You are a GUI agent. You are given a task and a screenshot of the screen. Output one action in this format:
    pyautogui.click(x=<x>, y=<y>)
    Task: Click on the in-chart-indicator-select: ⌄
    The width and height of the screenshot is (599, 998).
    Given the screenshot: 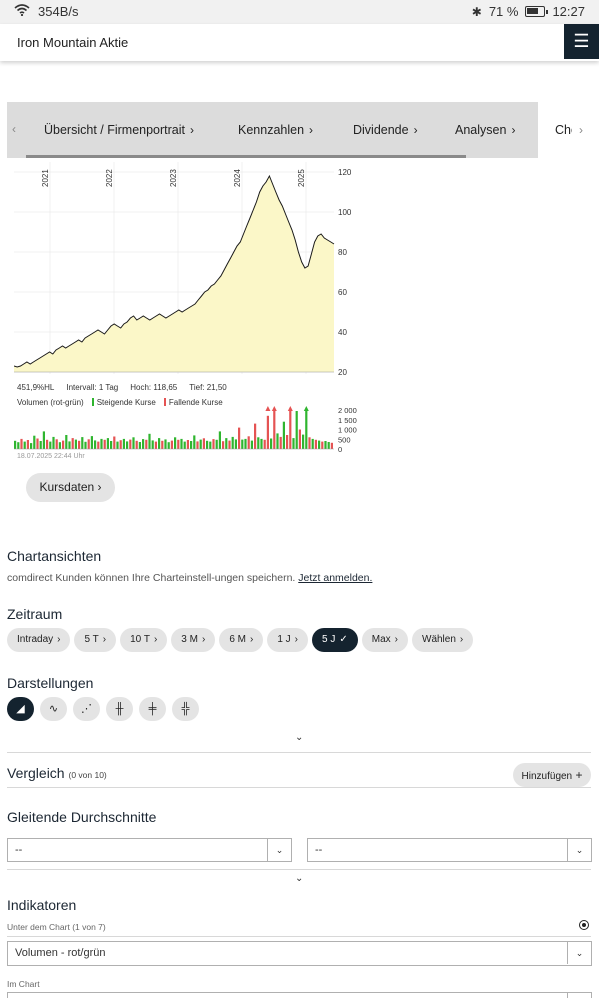 What is the action you would take?
    pyautogui.click(x=299, y=995)
    